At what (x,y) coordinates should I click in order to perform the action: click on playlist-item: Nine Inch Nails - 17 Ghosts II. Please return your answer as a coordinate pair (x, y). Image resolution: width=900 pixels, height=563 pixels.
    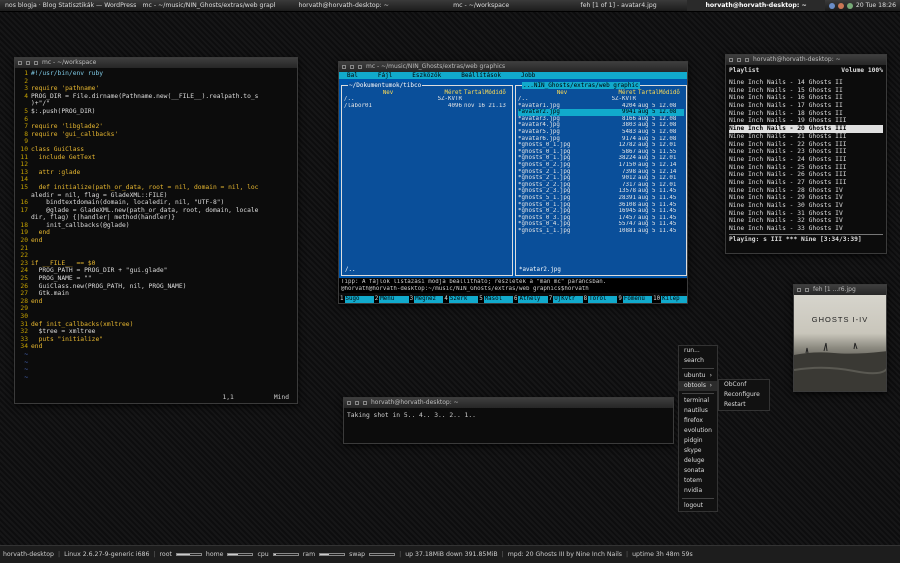
    Looking at the image, I should click on (806, 106).